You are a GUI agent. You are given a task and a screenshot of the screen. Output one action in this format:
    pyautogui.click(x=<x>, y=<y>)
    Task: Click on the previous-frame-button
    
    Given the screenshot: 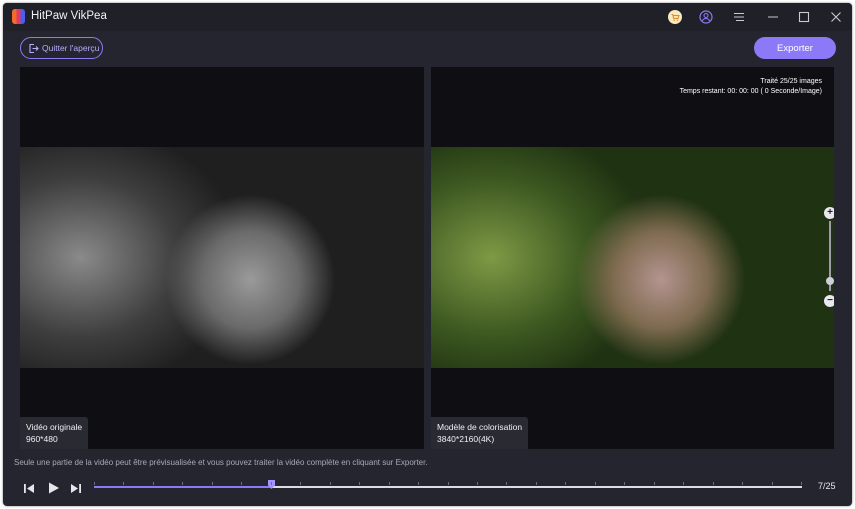 What is the action you would take?
    pyautogui.click(x=29, y=488)
    